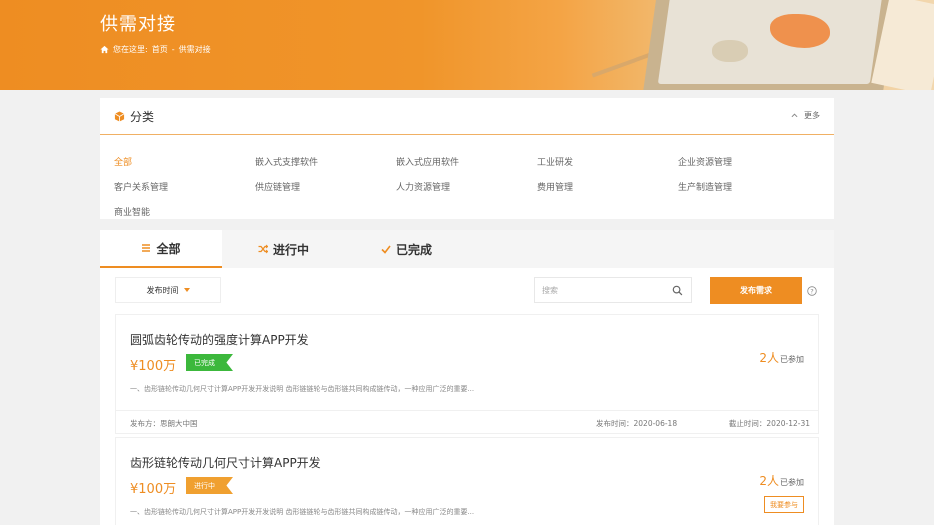  What do you see at coordinates (730, 51) in the screenshot?
I see `banner-decoration-map` at bounding box center [730, 51].